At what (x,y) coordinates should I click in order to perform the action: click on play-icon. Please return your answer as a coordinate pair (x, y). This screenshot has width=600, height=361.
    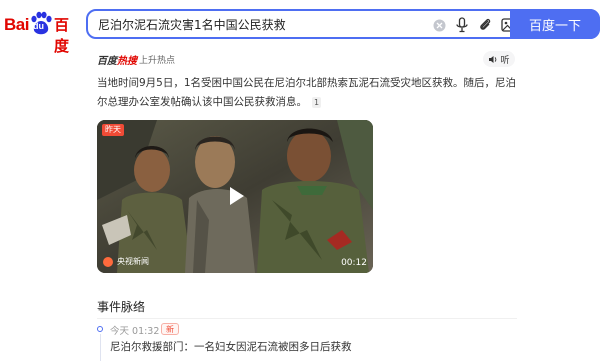
    Looking at the image, I should click on (235, 196).